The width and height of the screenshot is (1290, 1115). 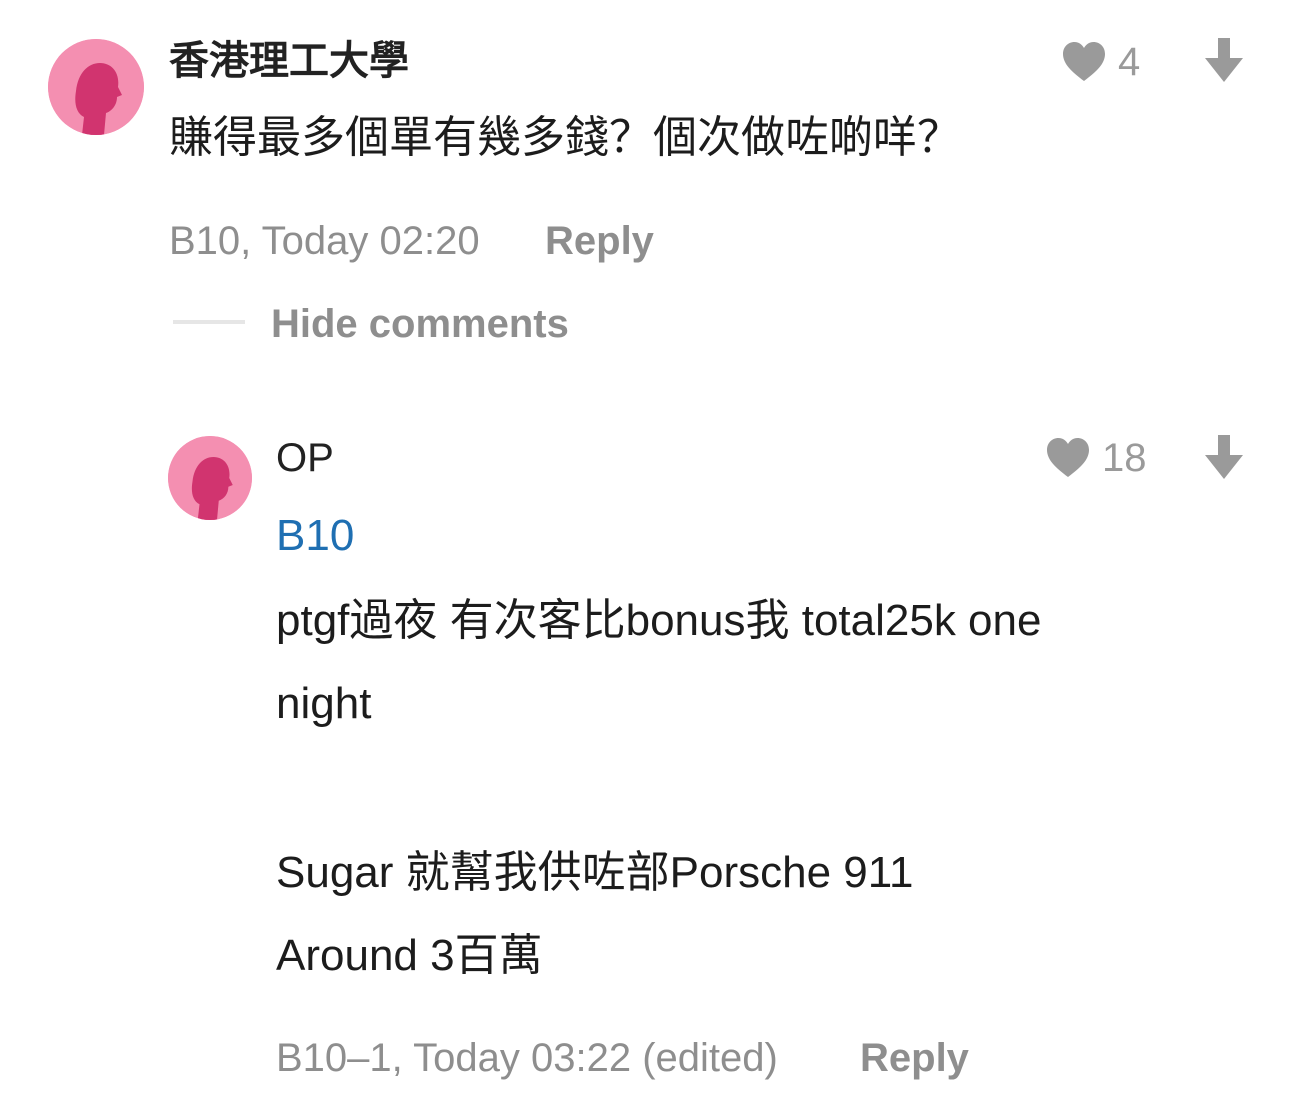 What do you see at coordinates (324, 703) in the screenshot?
I see `reply-text-line: night` at bounding box center [324, 703].